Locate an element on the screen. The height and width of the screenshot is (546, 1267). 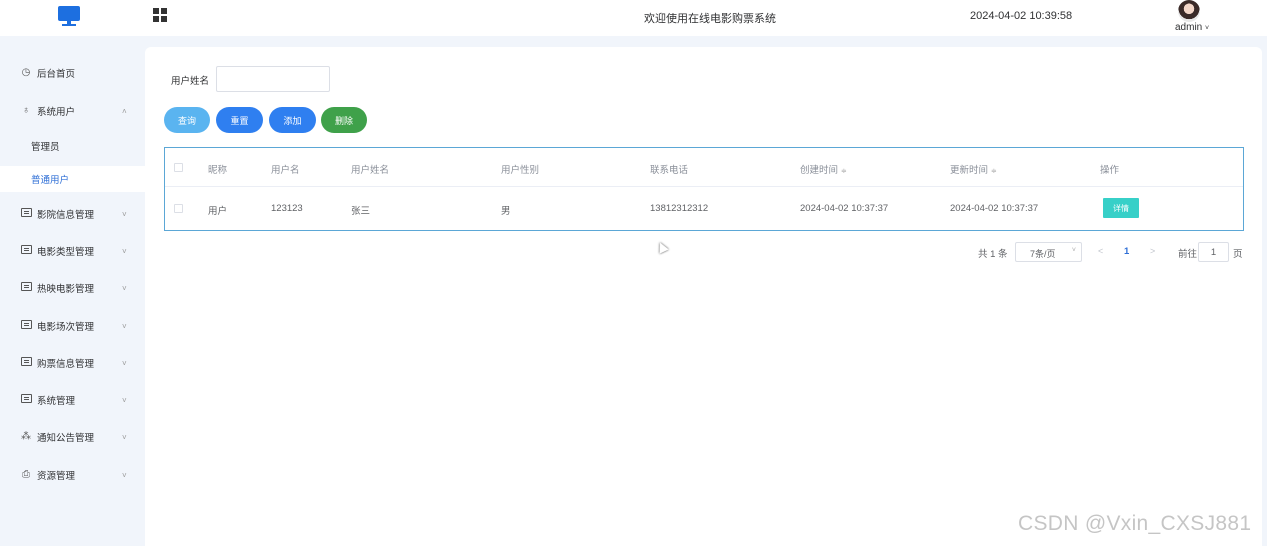
detail-button: 详情 is located at coordinates (1121, 208).